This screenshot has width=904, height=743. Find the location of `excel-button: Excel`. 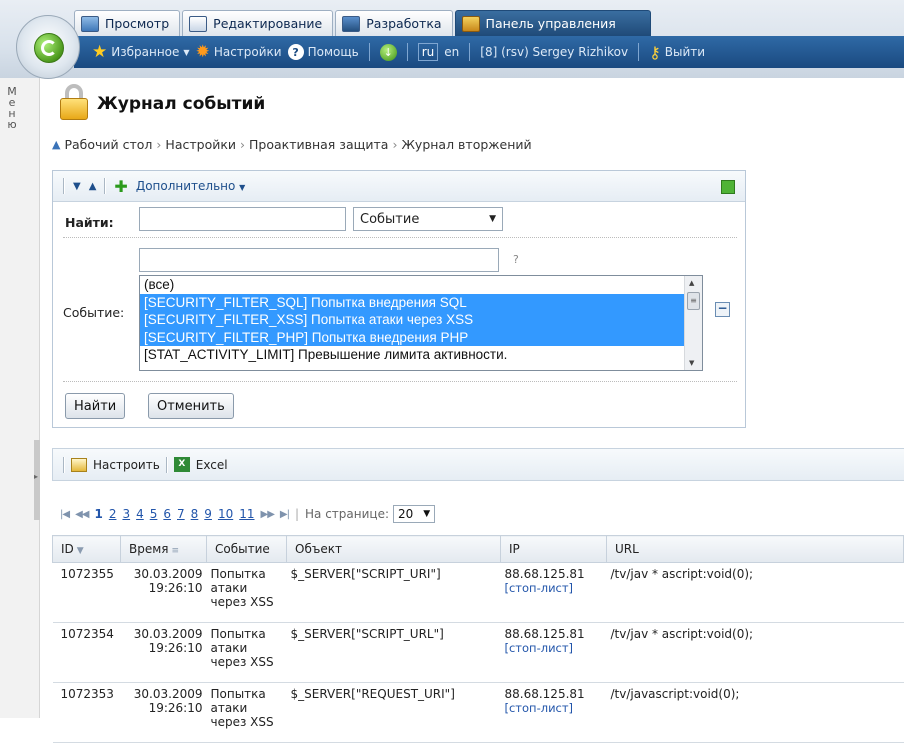

excel-button: Excel is located at coordinates (212, 465).